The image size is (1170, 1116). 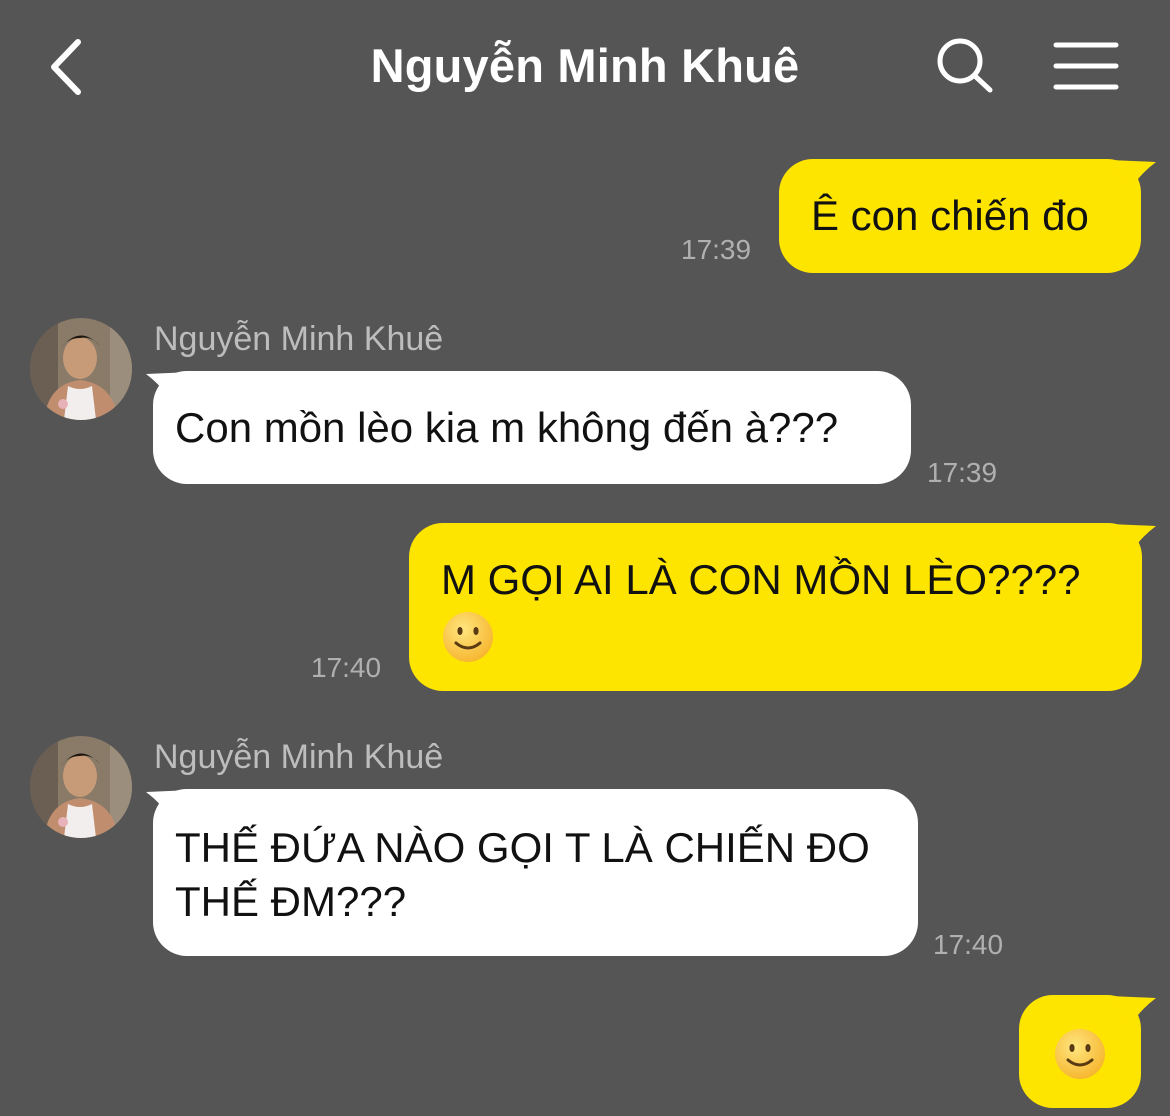 I want to click on their-message-bubble: Con mồn lèo kia m không đến à???, so click(x=532, y=427).